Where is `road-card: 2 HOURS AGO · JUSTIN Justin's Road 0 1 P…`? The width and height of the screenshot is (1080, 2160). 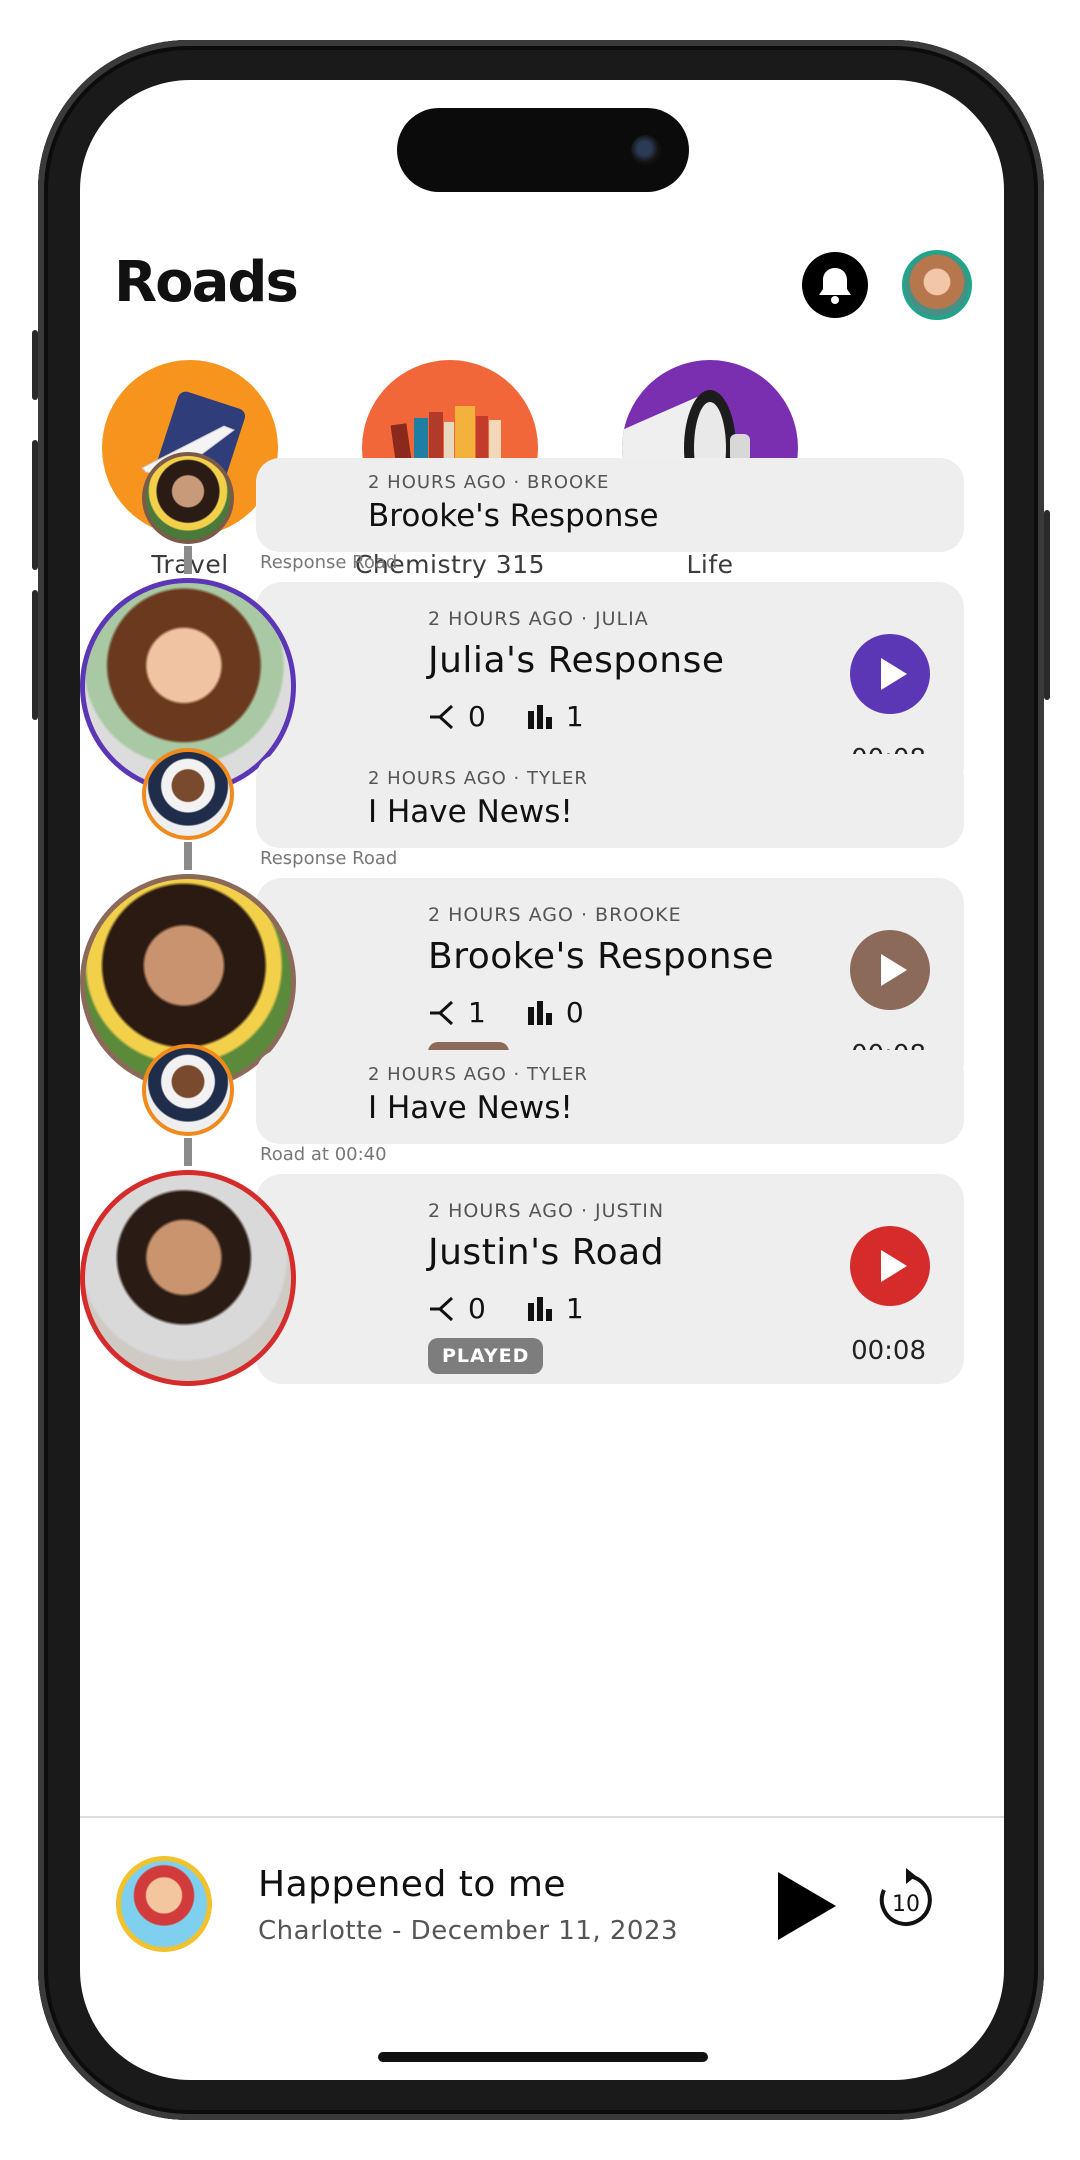
road-card: 2 HOURS AGO · JUSTIN Justin's Road 0 1 P… is located at coordinates (610, 1279).